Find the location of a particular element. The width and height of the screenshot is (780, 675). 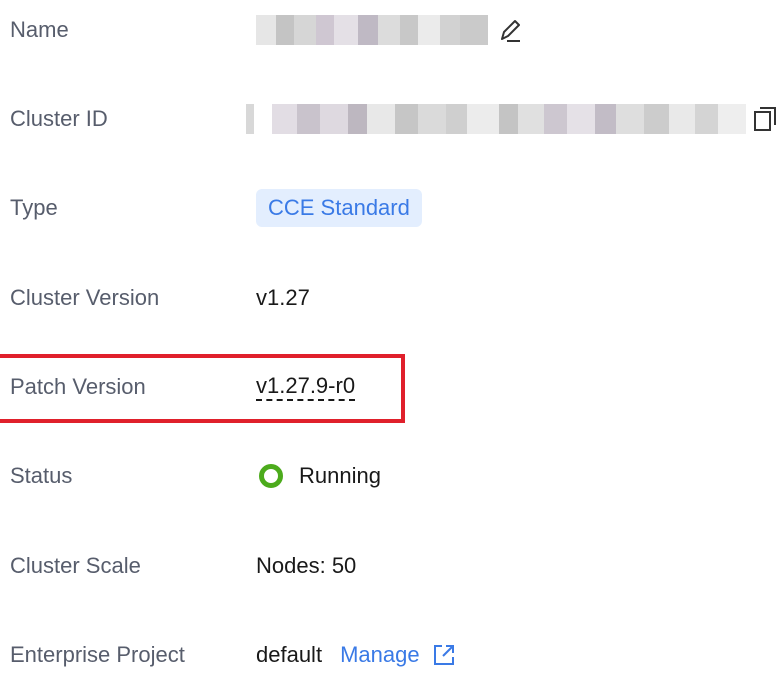

row-status: Status Running is located at coordinates (390, 476).